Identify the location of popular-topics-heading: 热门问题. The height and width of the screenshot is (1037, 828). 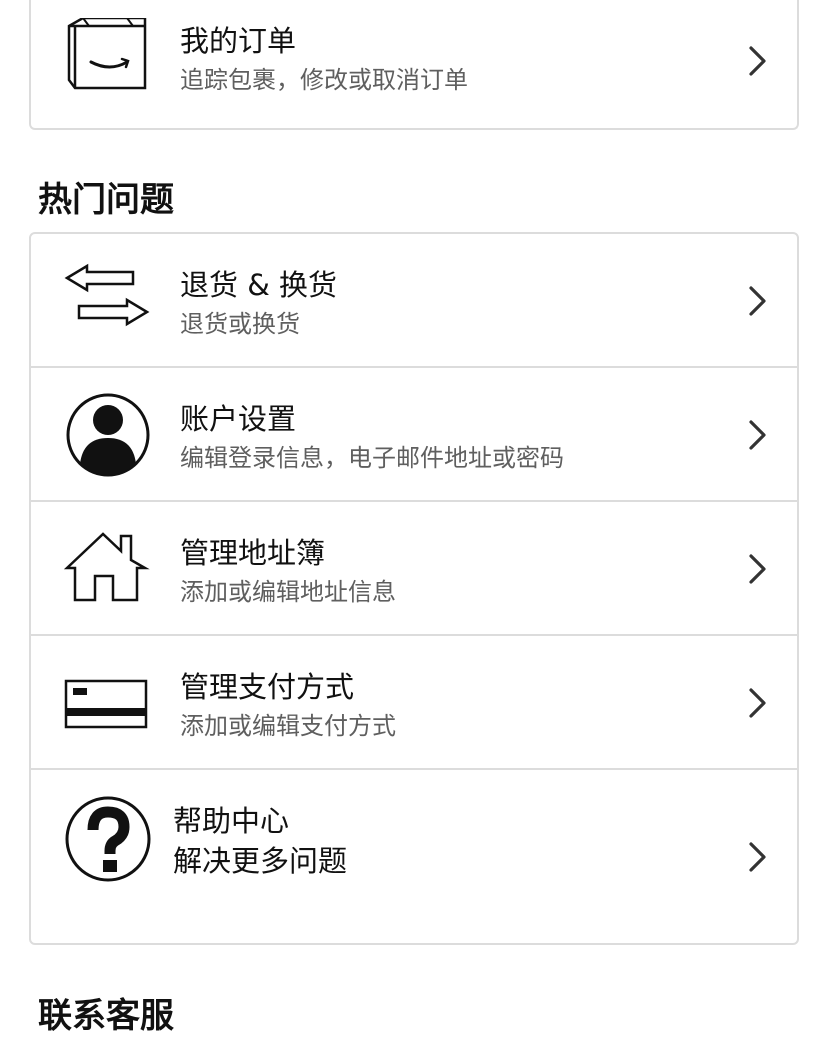
(106, 200).